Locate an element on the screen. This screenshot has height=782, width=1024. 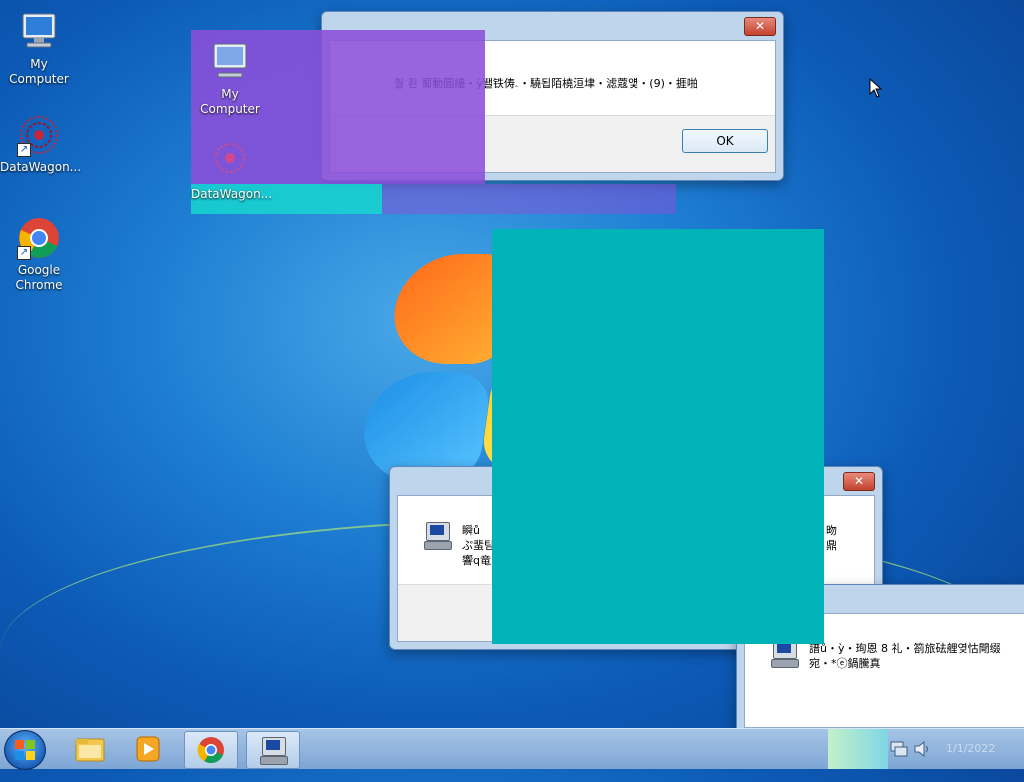
system-tray: 1/1/2022 is located at coordinates (926, 749).